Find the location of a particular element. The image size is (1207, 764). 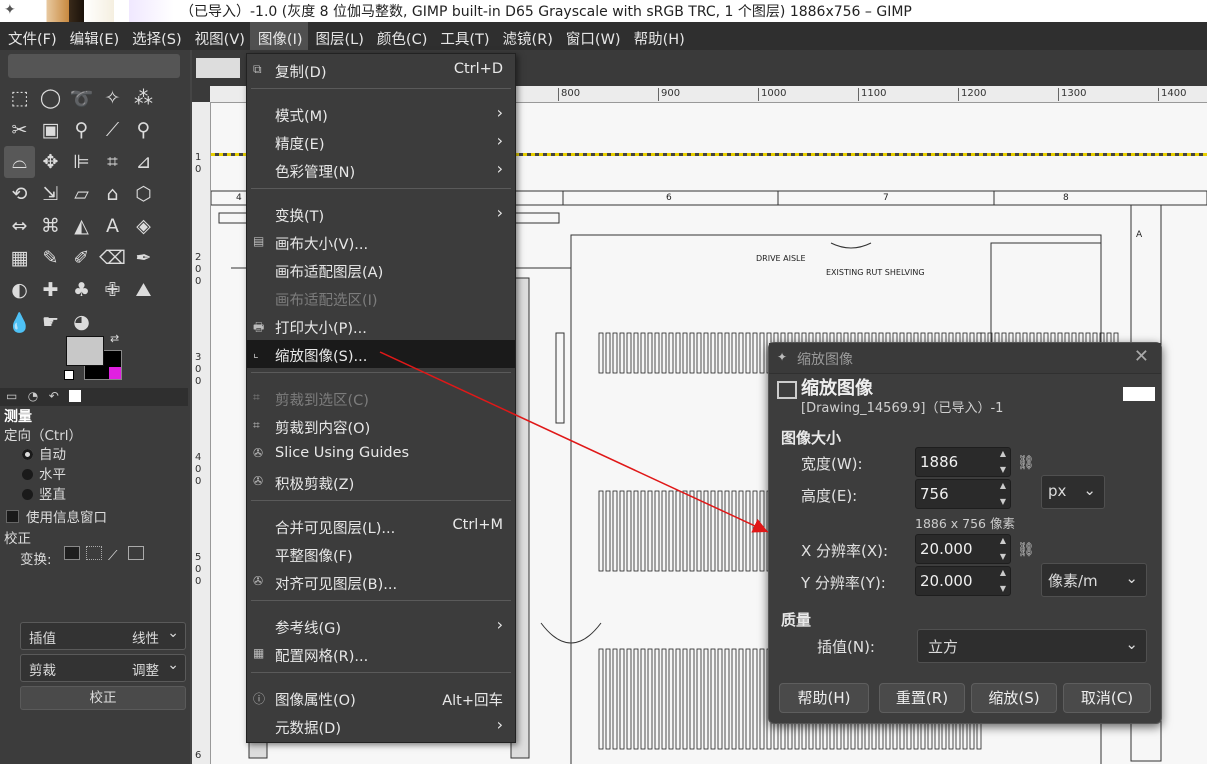

rotate-icon: ⟲ is located at coordinates (19, 194).